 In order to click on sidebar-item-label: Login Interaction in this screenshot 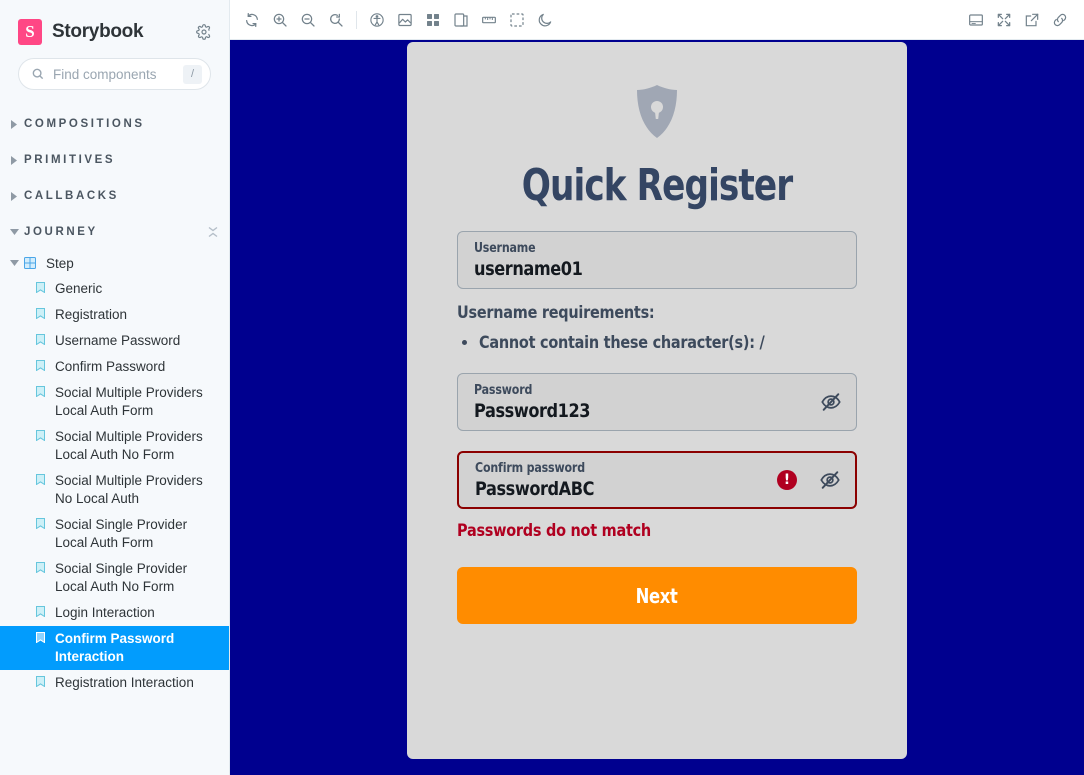, I will do `click(105, 612)`.